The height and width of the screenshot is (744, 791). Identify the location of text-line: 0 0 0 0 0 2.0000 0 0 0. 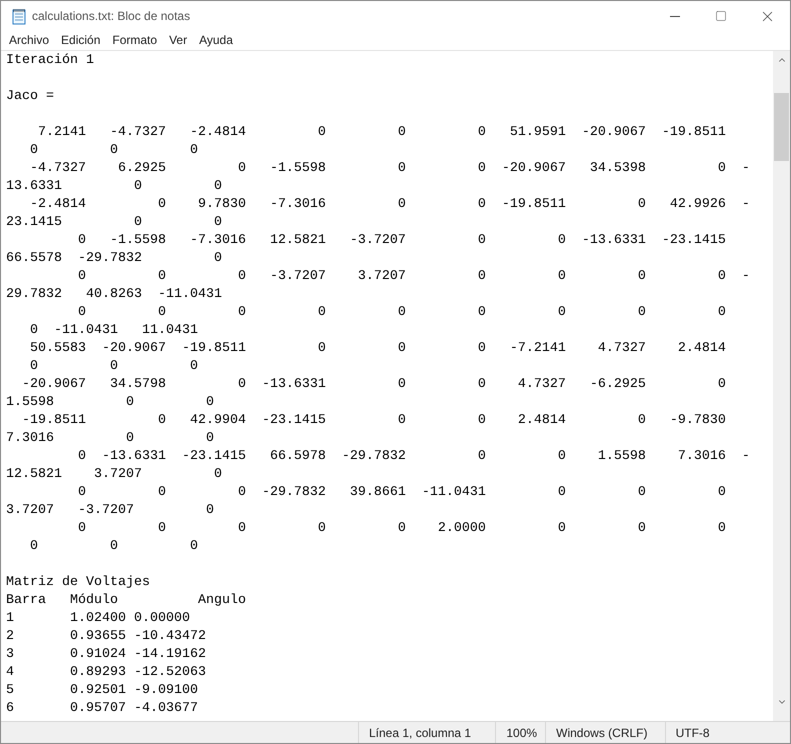
(401, 529).